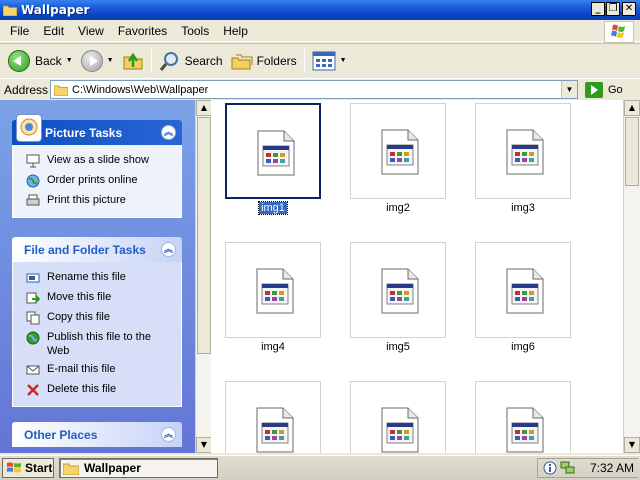 The width and height of the screenshot is (640, 480). I want to click on search-button: Search, so click(191, 61).